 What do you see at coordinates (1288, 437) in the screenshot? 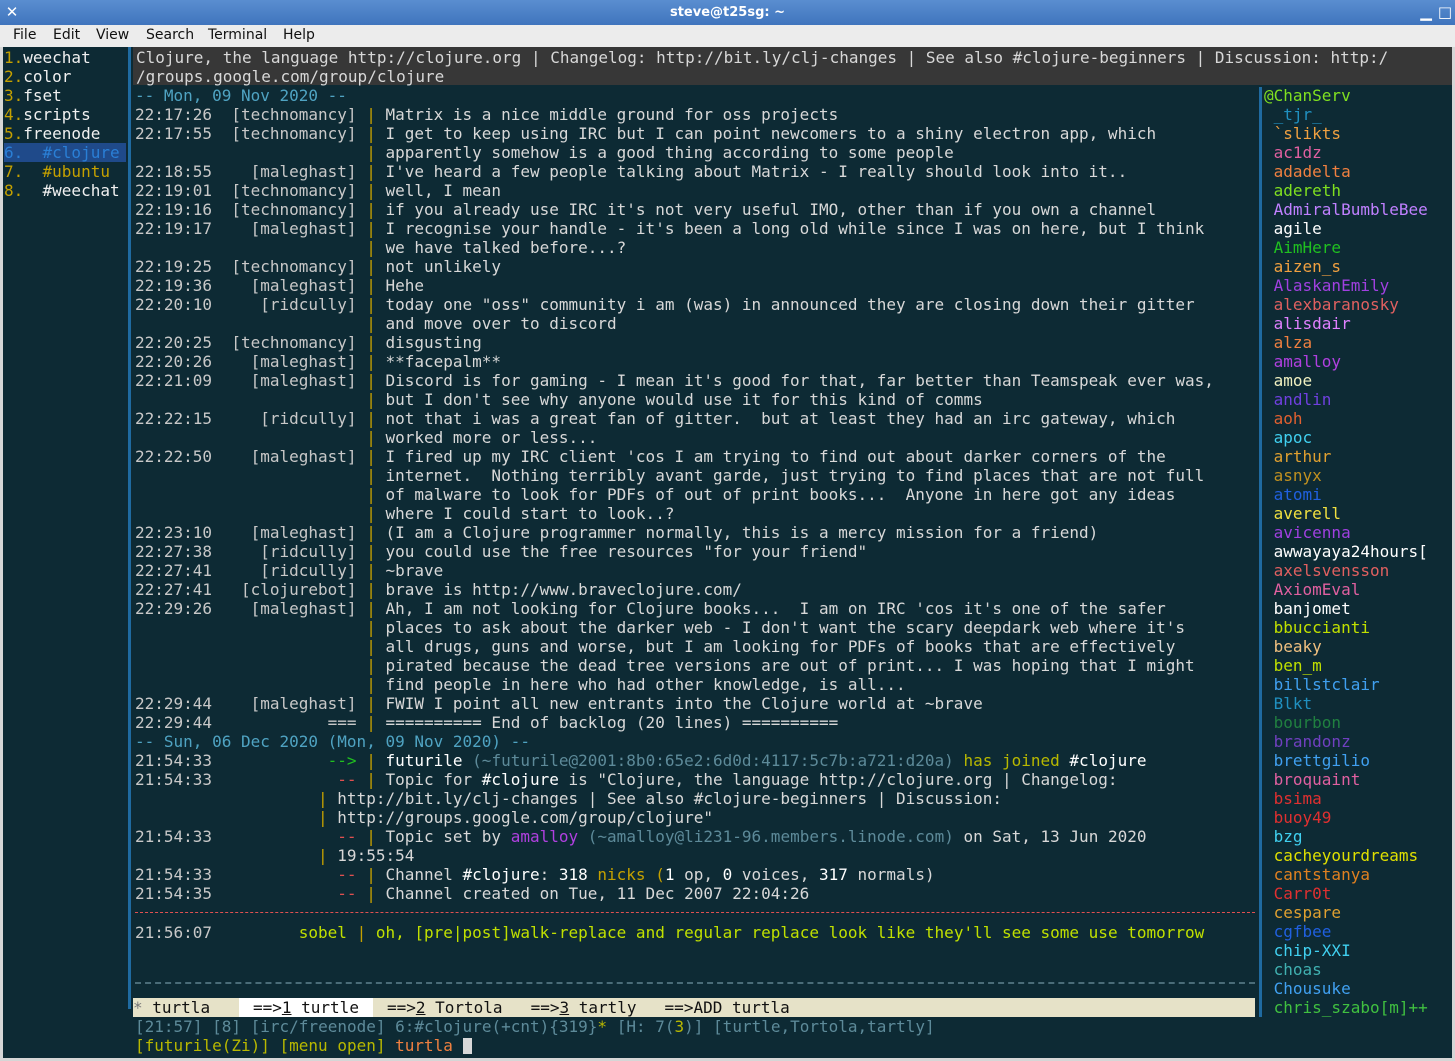
I see `nick-entry: apoc` at bounding box center [1288, 437].